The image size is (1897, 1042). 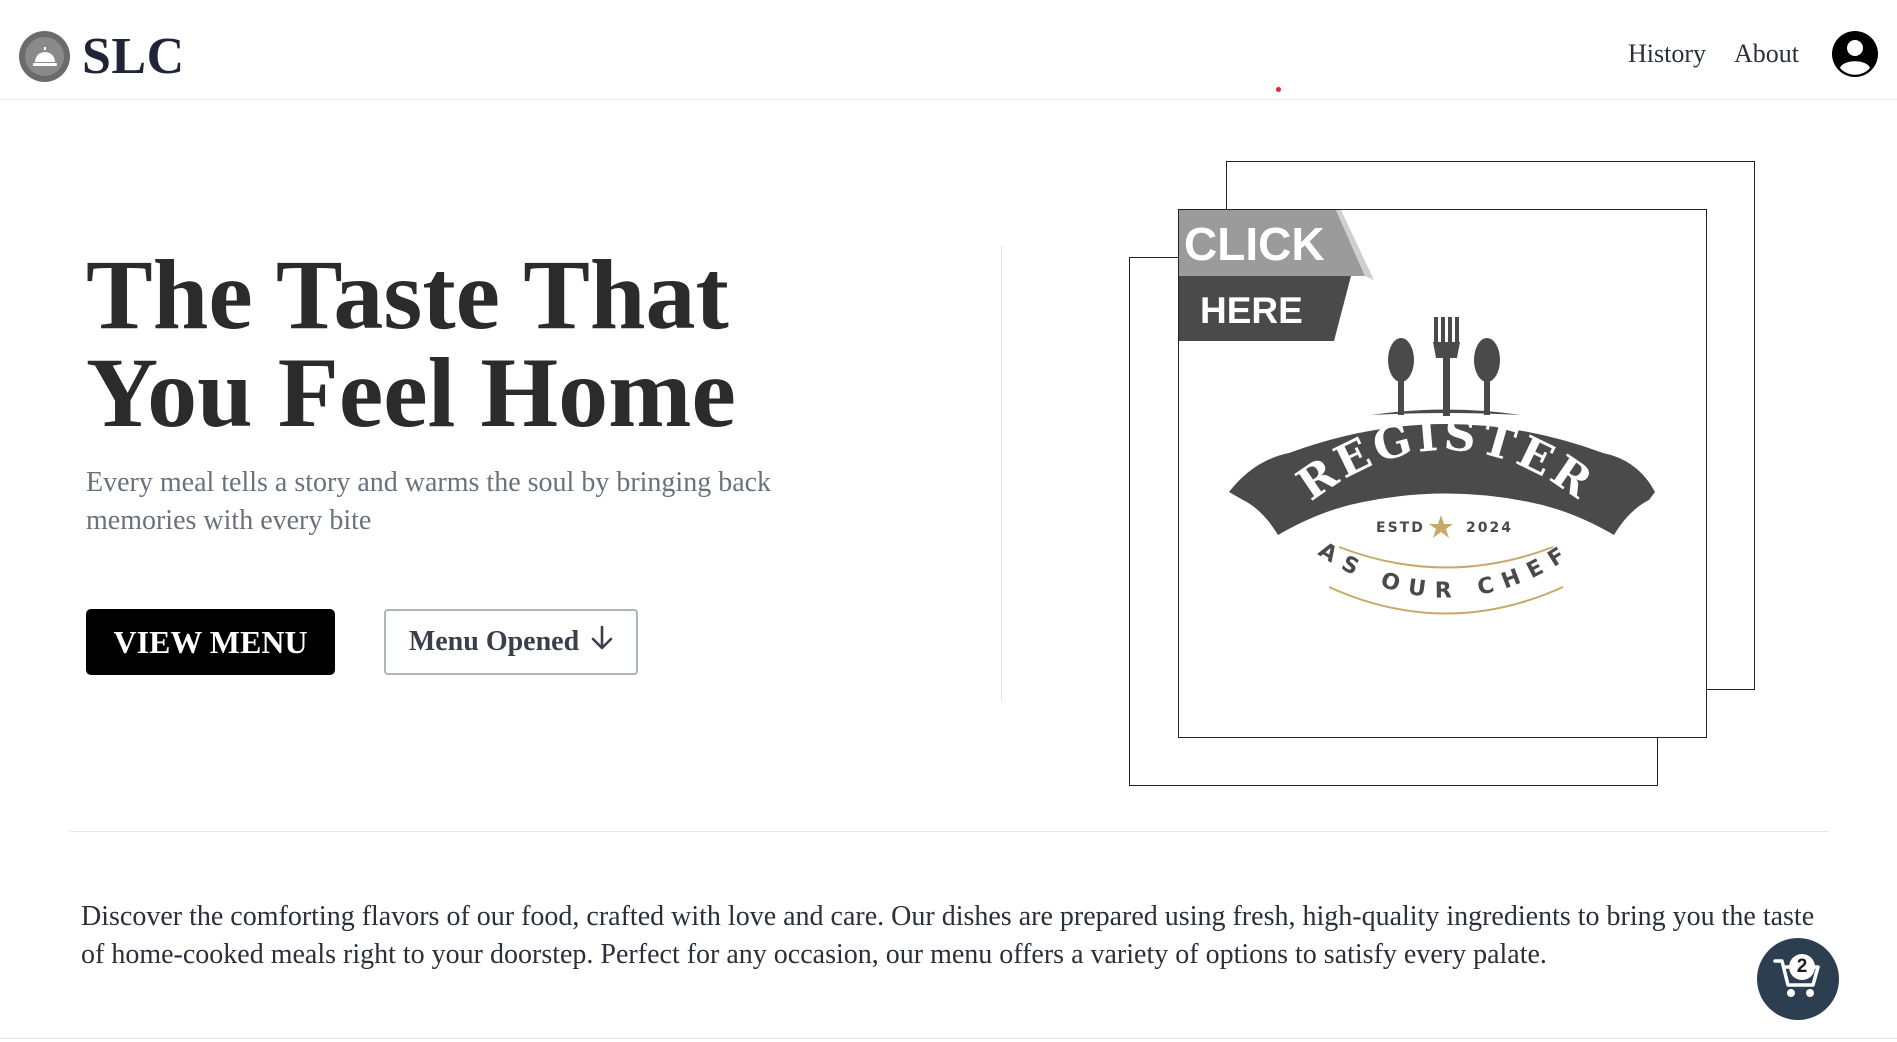 I want to click on star-icon, so click(x=1441, y=526).